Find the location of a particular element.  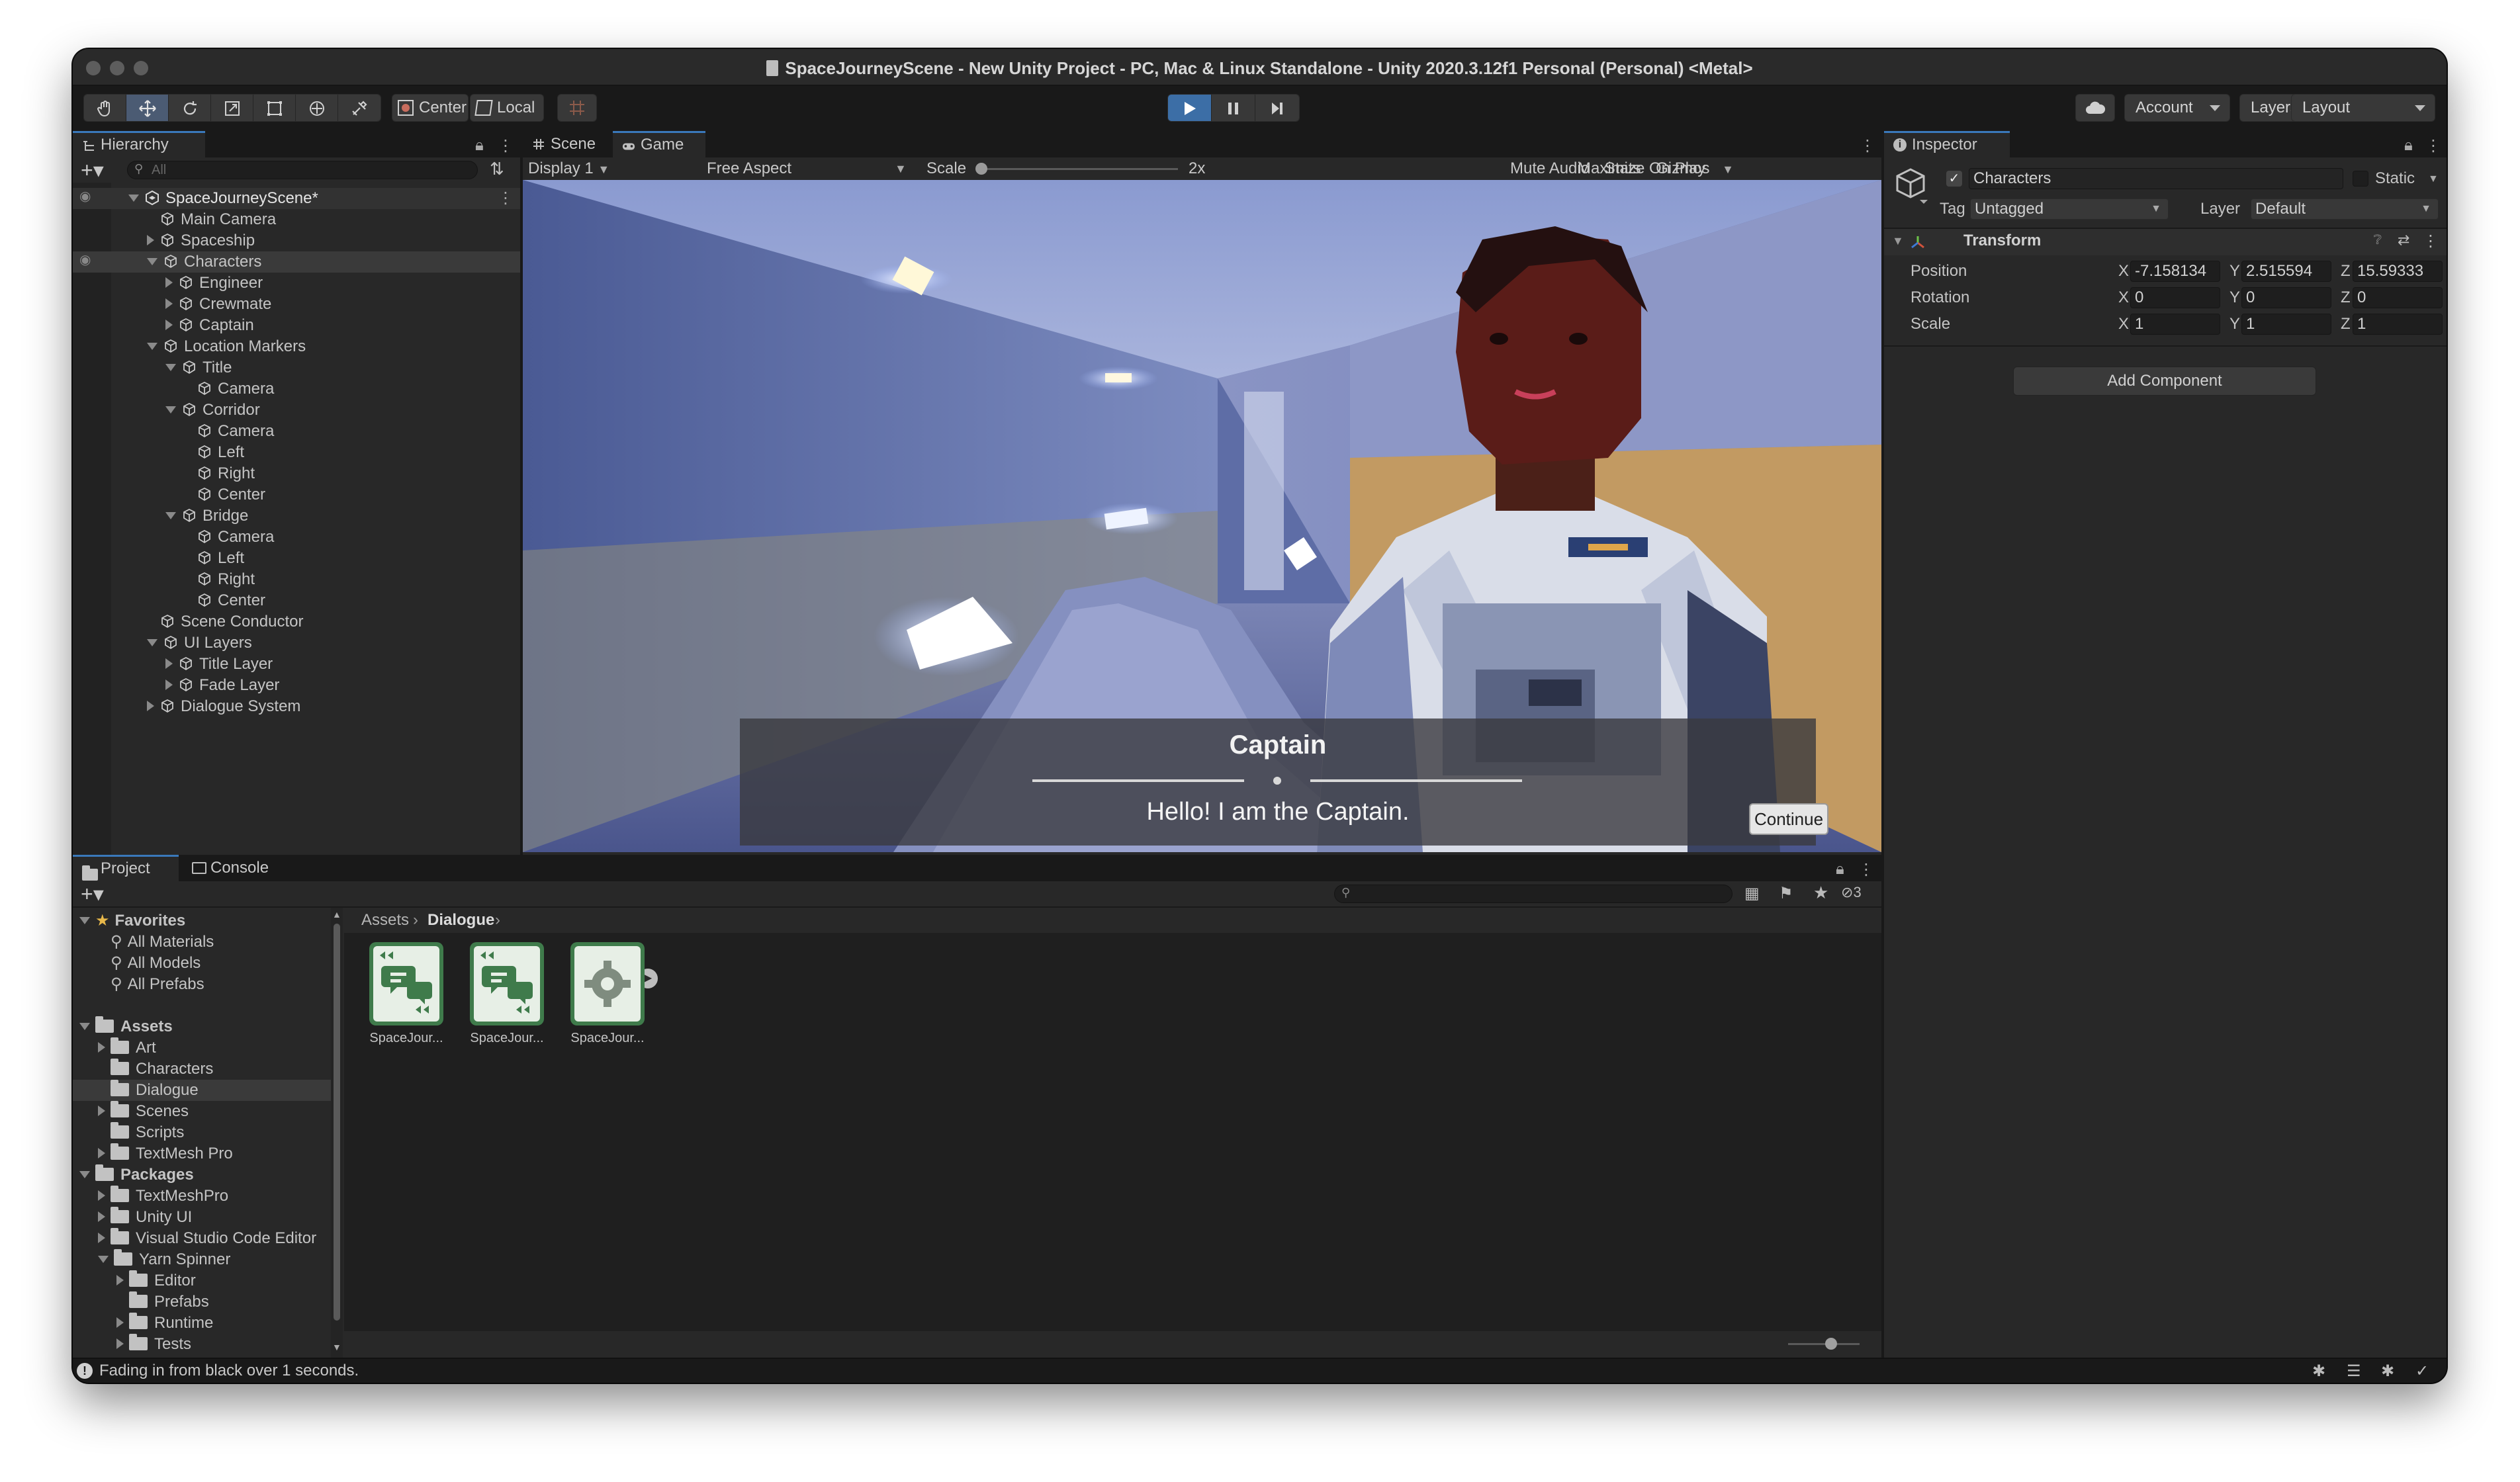

hierarchy-item: Crewmate is located at coordinates (296, 304).